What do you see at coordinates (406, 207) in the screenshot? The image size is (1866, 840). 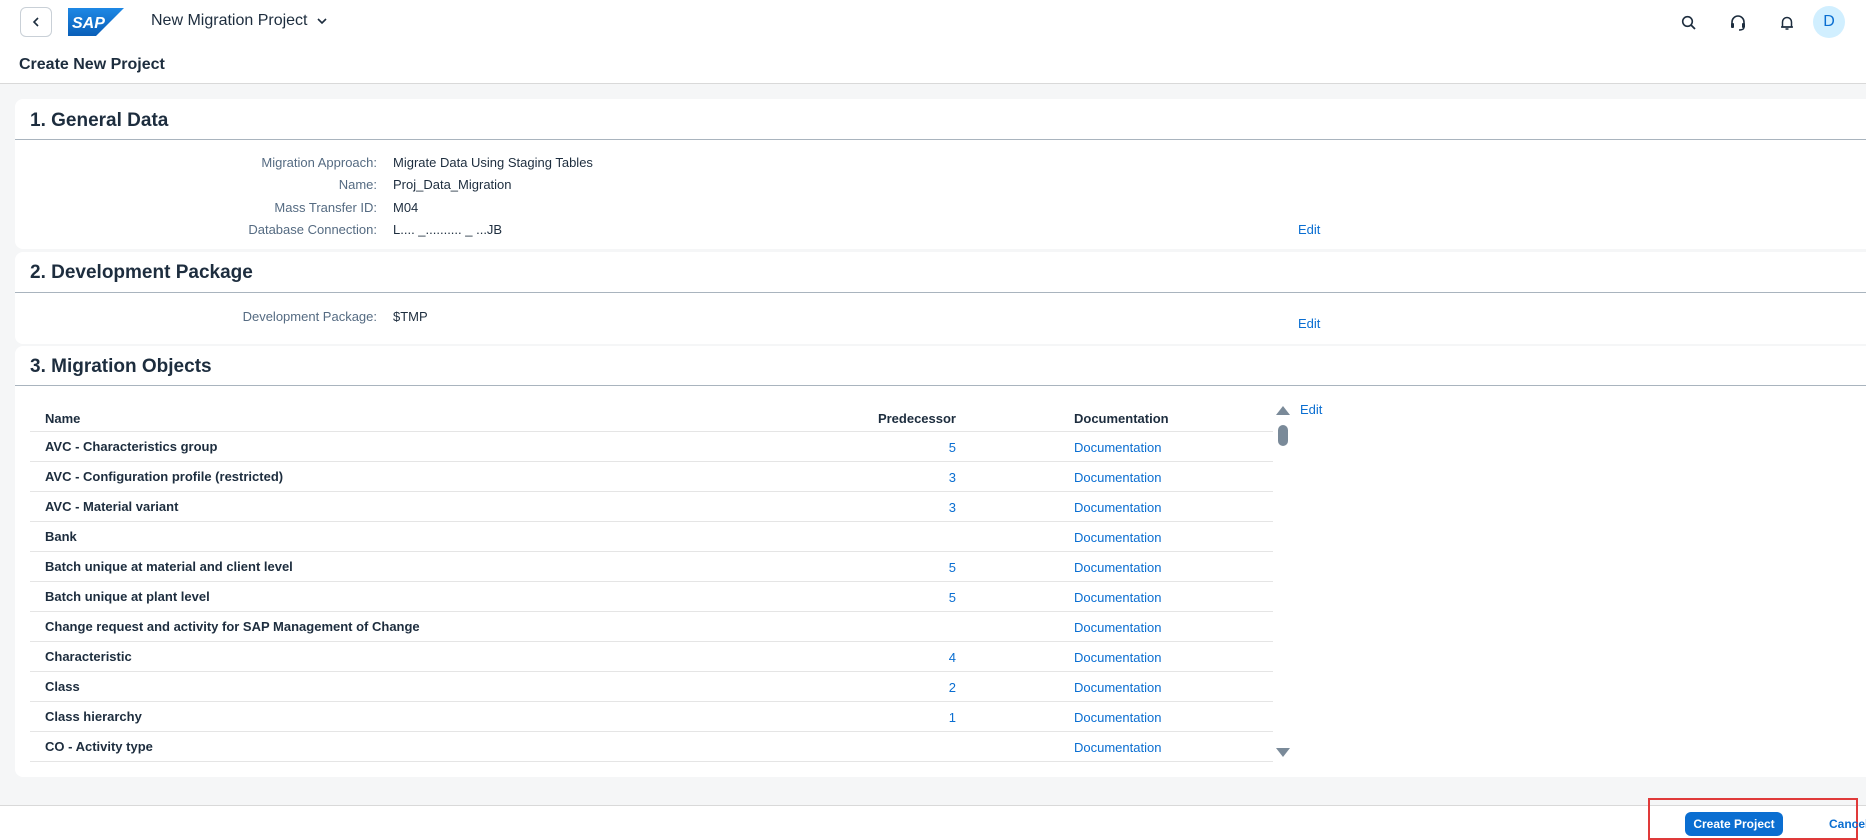 I see `value-mass-transfer-id: M04` at bounding box center [406, 207].